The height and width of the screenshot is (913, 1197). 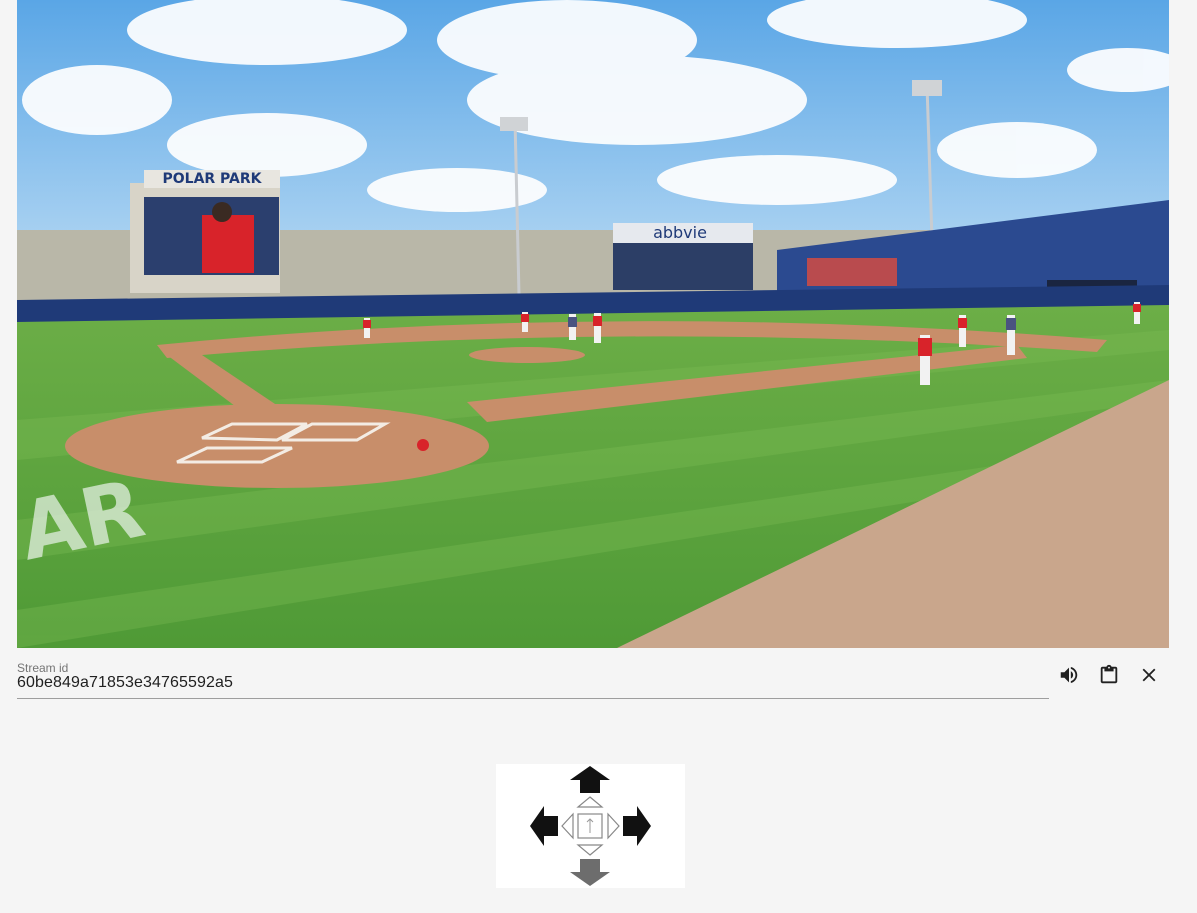 I want to click on close-button, so click(x=1149, y=675).